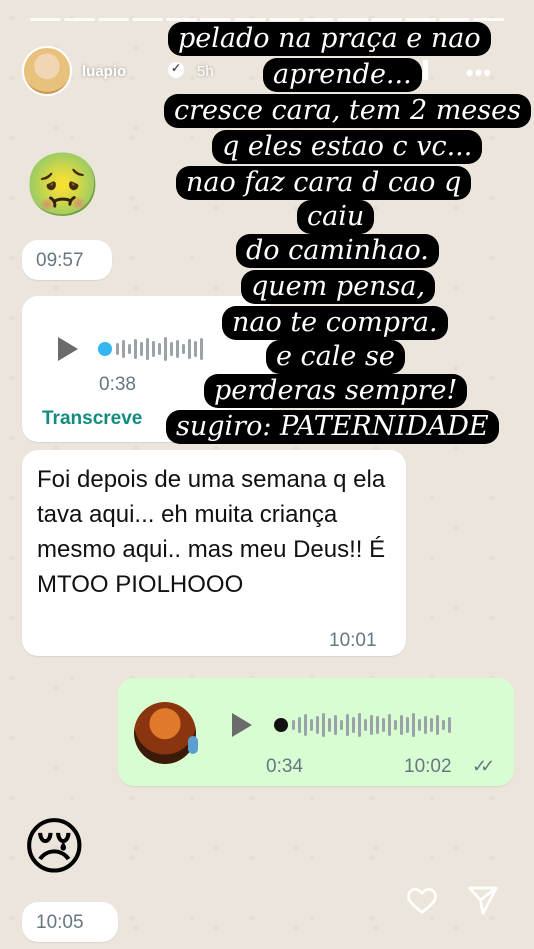 Image resolution: width=534 pixels, height=949 pixels. I want to click on caption-line: nao te compra., so click(335, 323).